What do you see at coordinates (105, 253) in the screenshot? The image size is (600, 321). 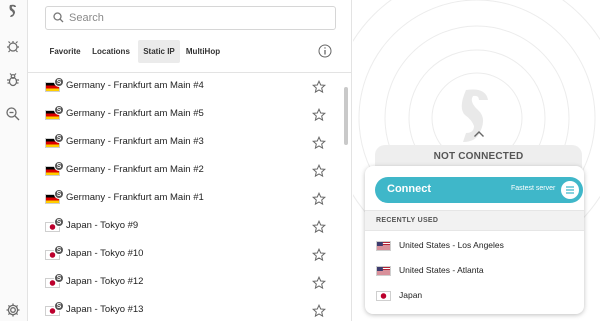 I see `server-label: Japan - Tokyo #10` at bounding box center [105, 253].